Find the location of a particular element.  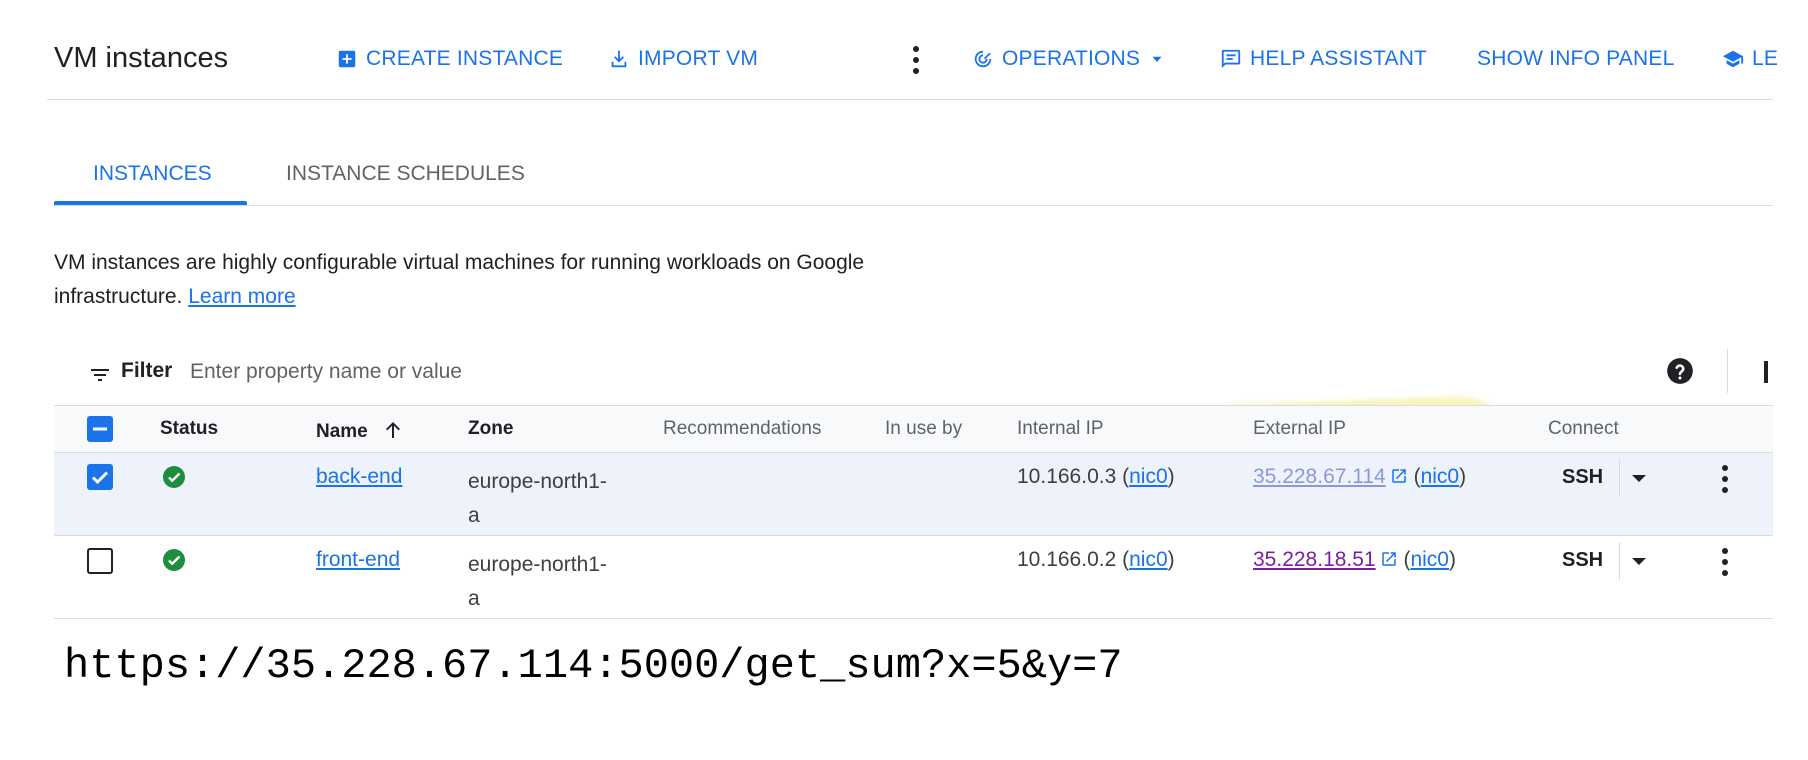

filter-input is located at coordinates (540, 372).